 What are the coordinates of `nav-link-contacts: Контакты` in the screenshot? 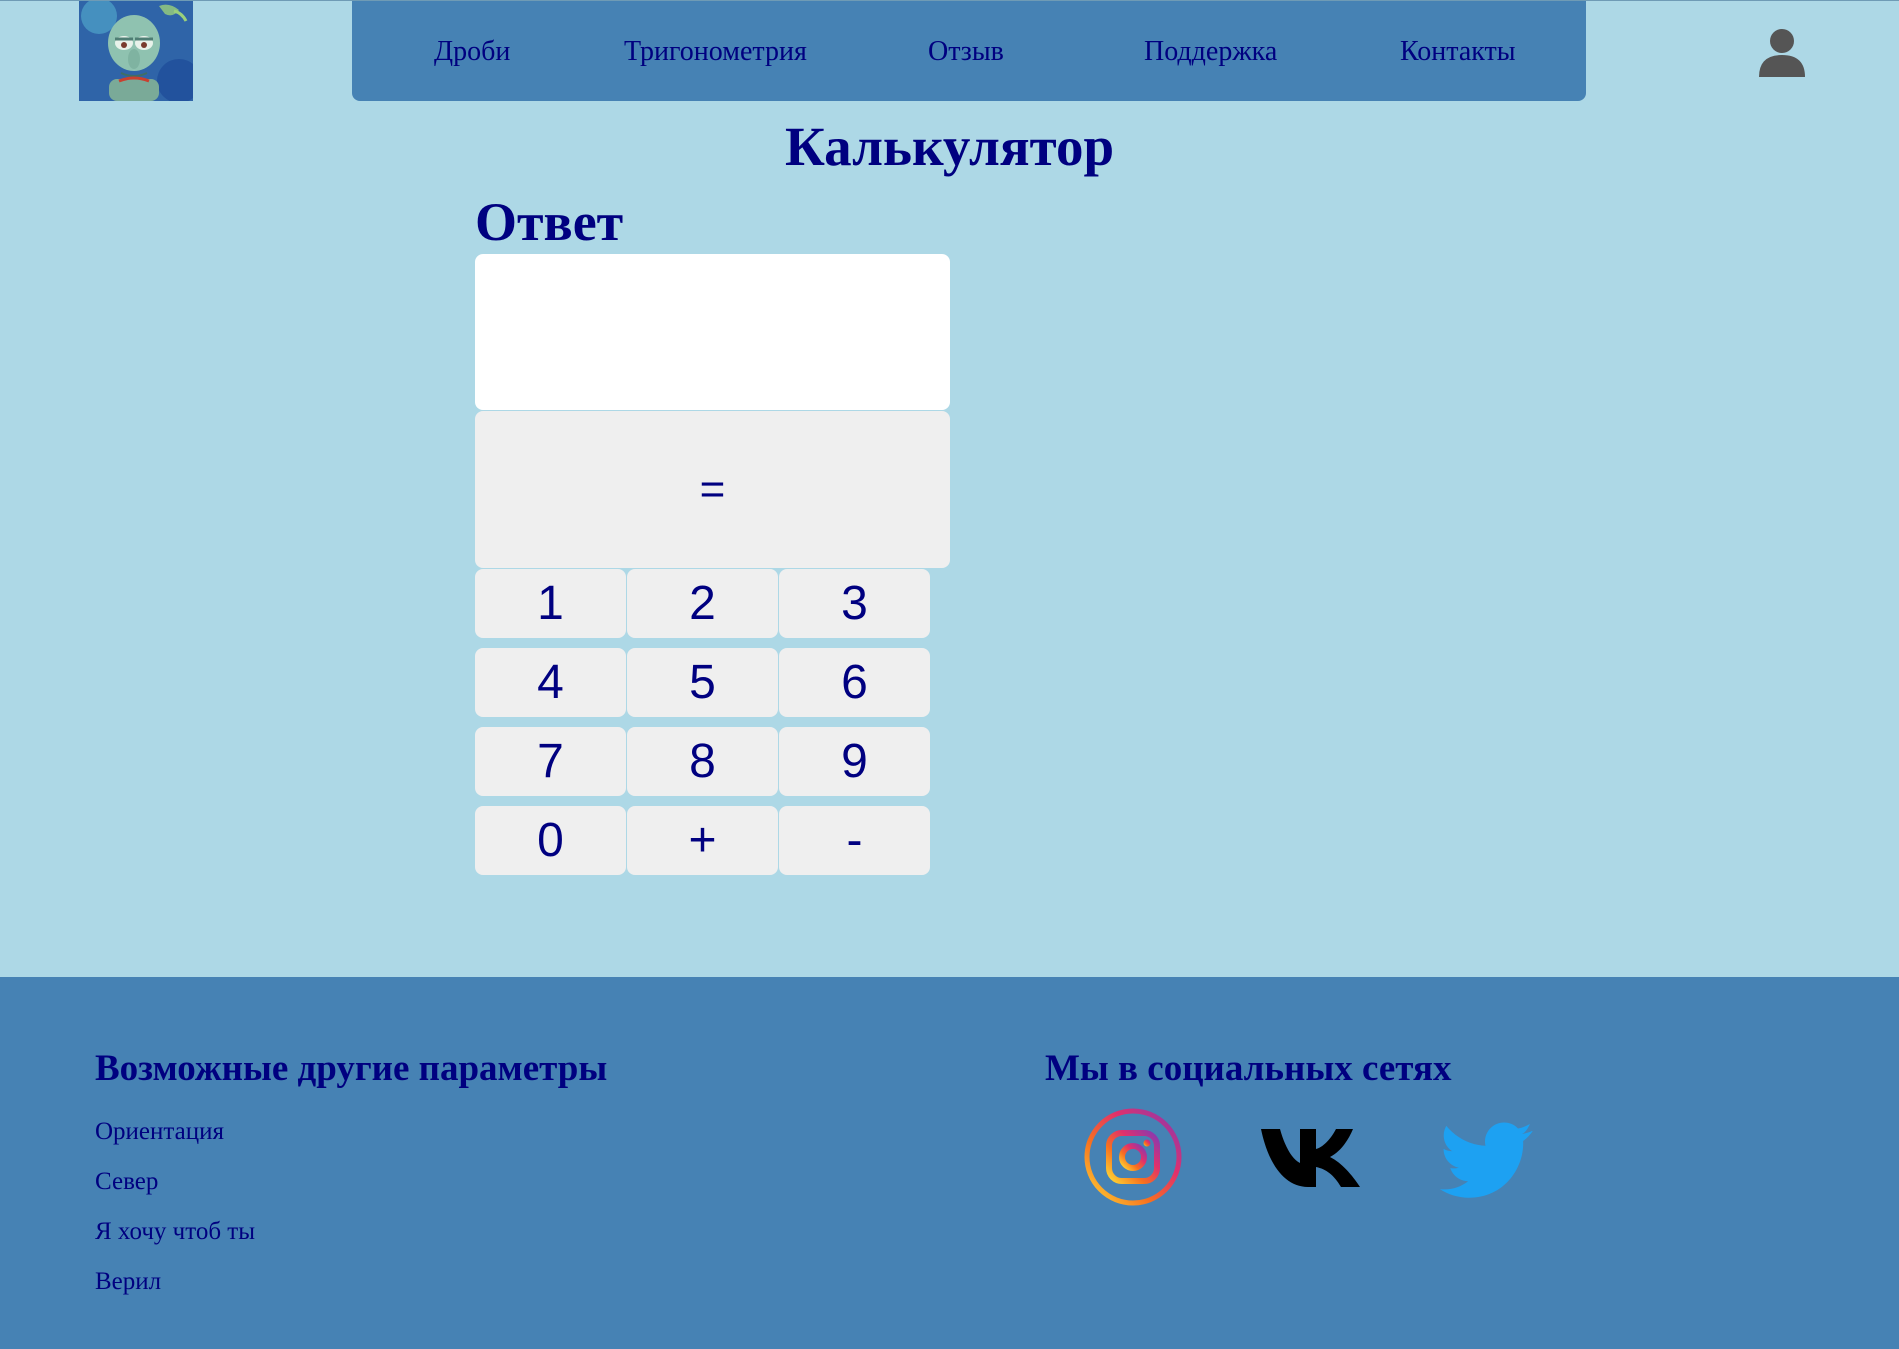 It's located at (1458, 51).